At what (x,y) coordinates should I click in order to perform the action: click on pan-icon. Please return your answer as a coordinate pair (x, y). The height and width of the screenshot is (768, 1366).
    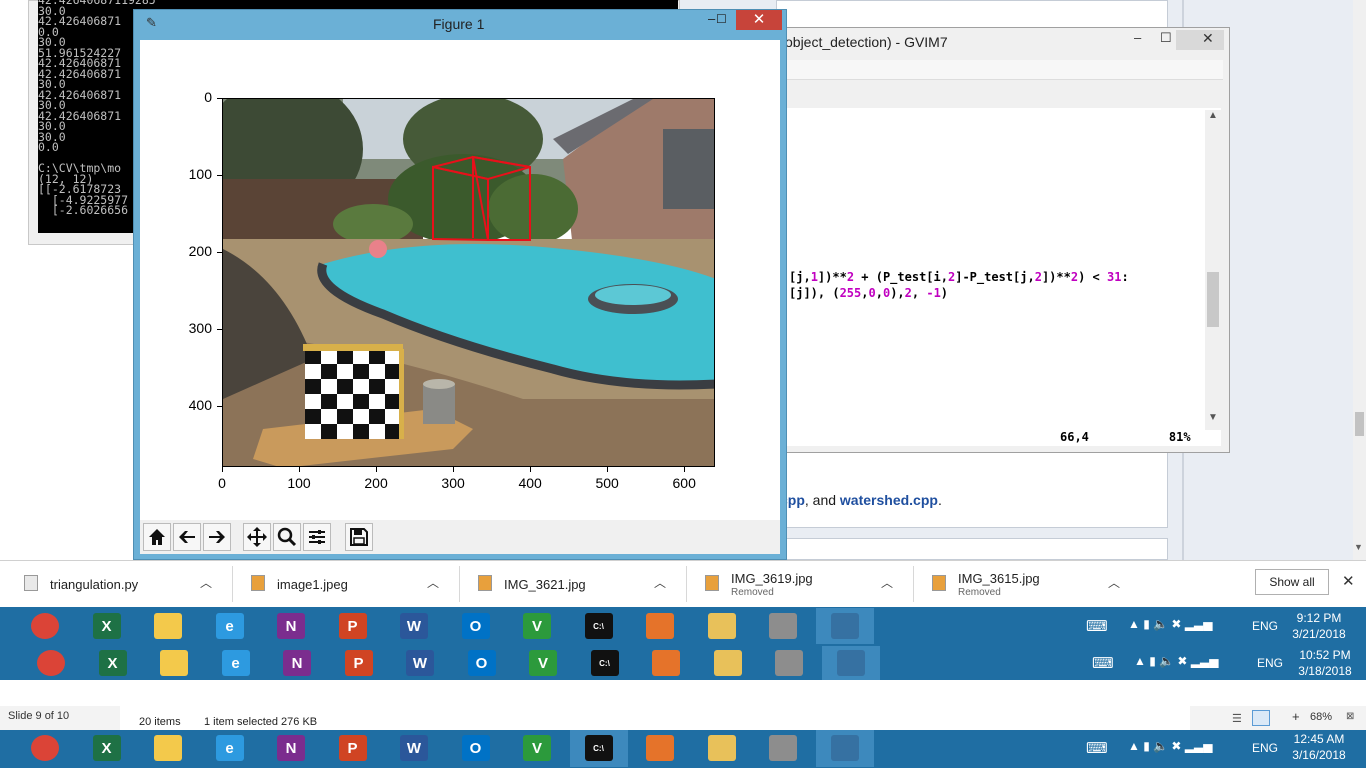
    Looking at the image, I should click on (257, 537).